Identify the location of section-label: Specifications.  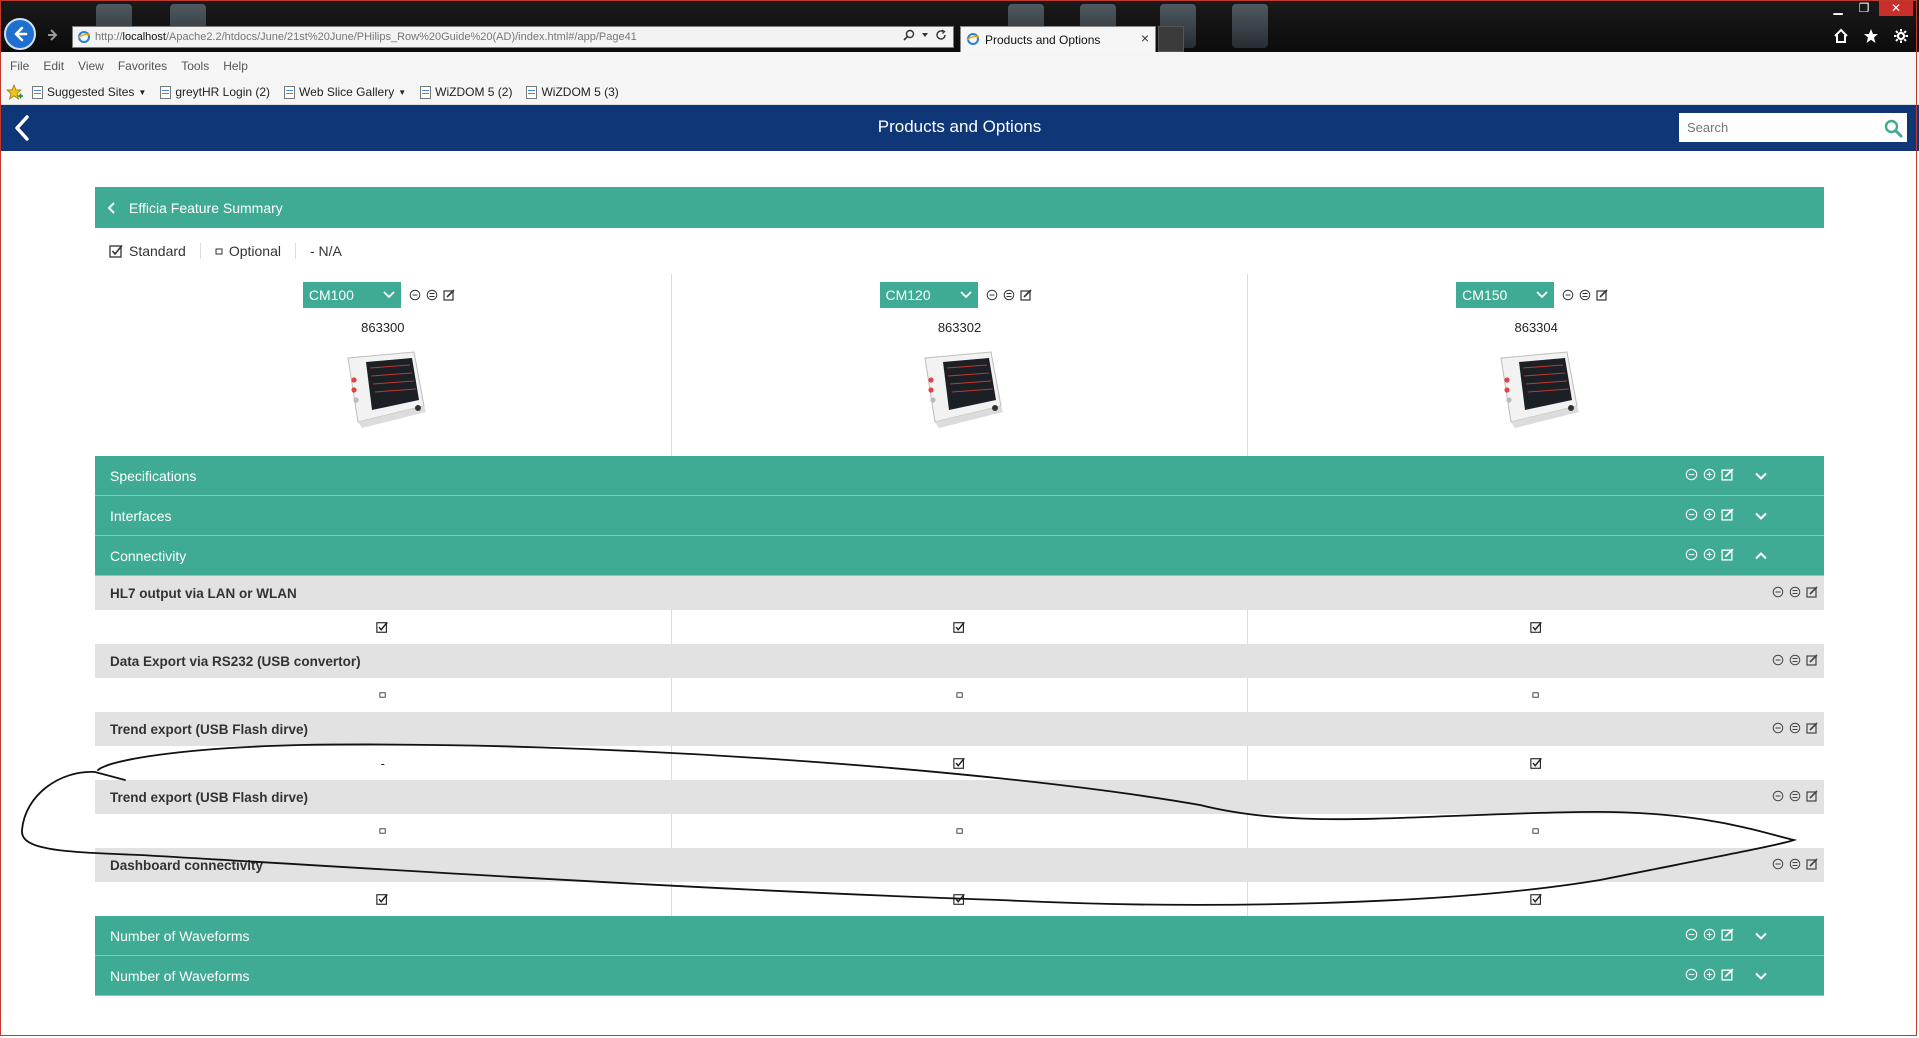
(153, 475).